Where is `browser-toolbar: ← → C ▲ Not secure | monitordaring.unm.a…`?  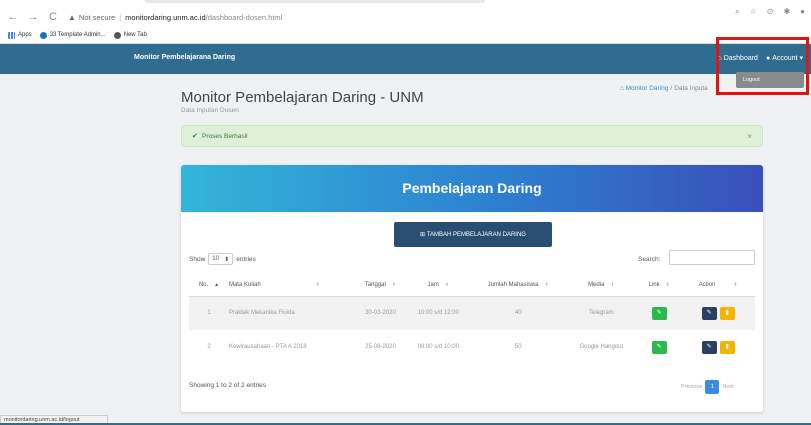 browser-toolbar: ← → C ▲ Not secure | monitordaring.unm.a… is located at coordinates (405, 17).